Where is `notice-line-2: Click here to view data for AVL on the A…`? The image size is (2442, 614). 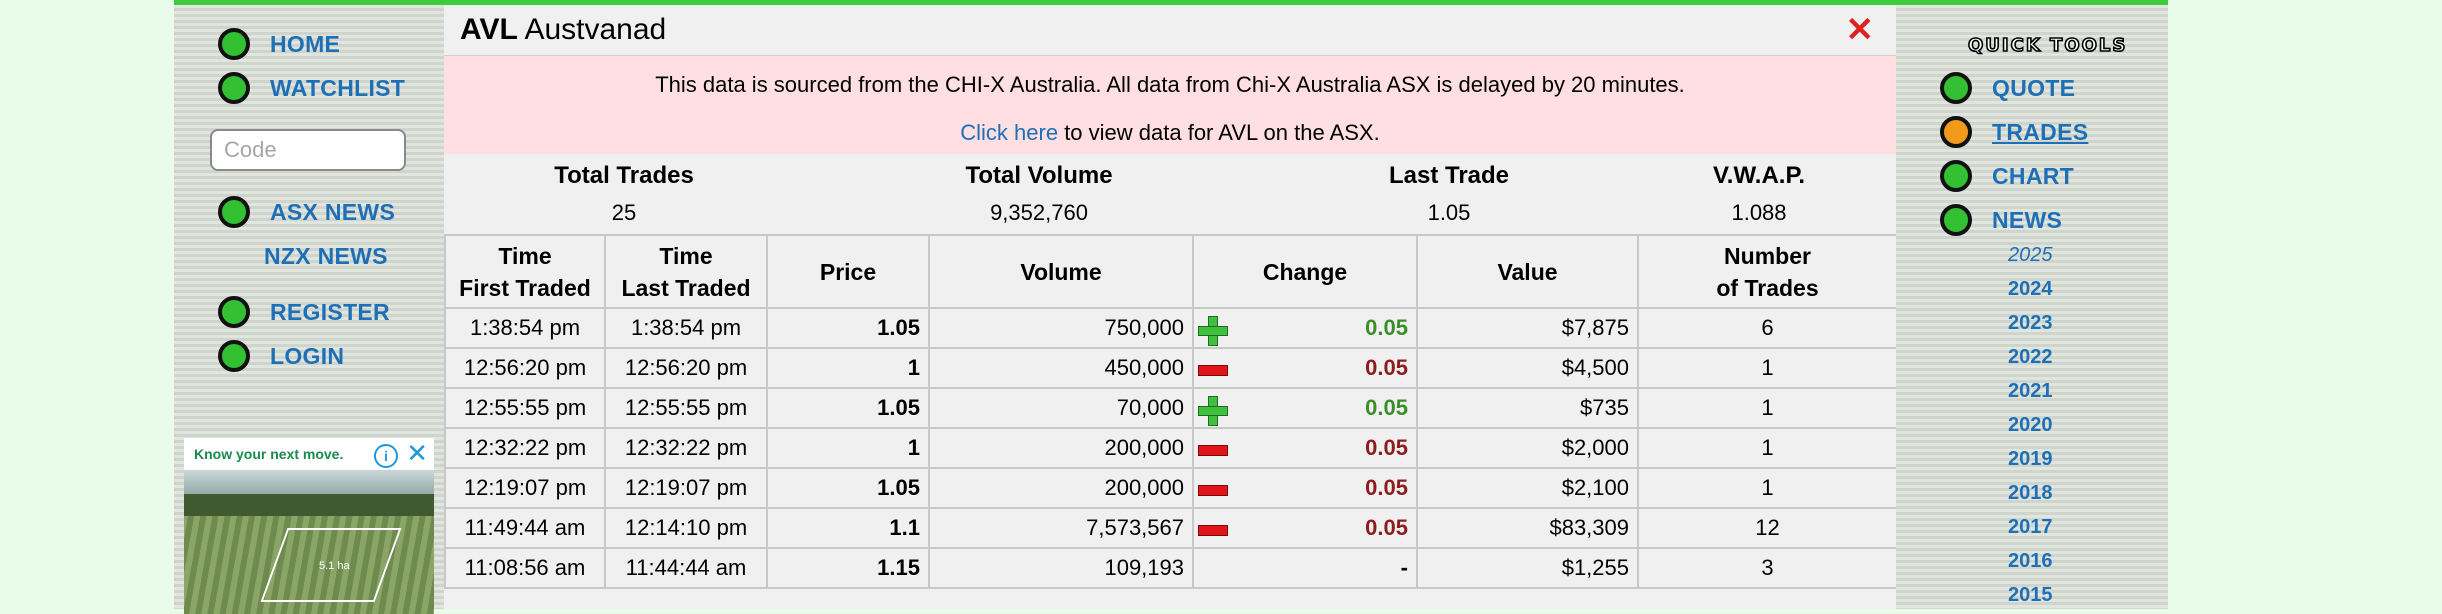 notice-line-2: Click here to view data for AVL on the A… is located at coordinates (1170, 133).